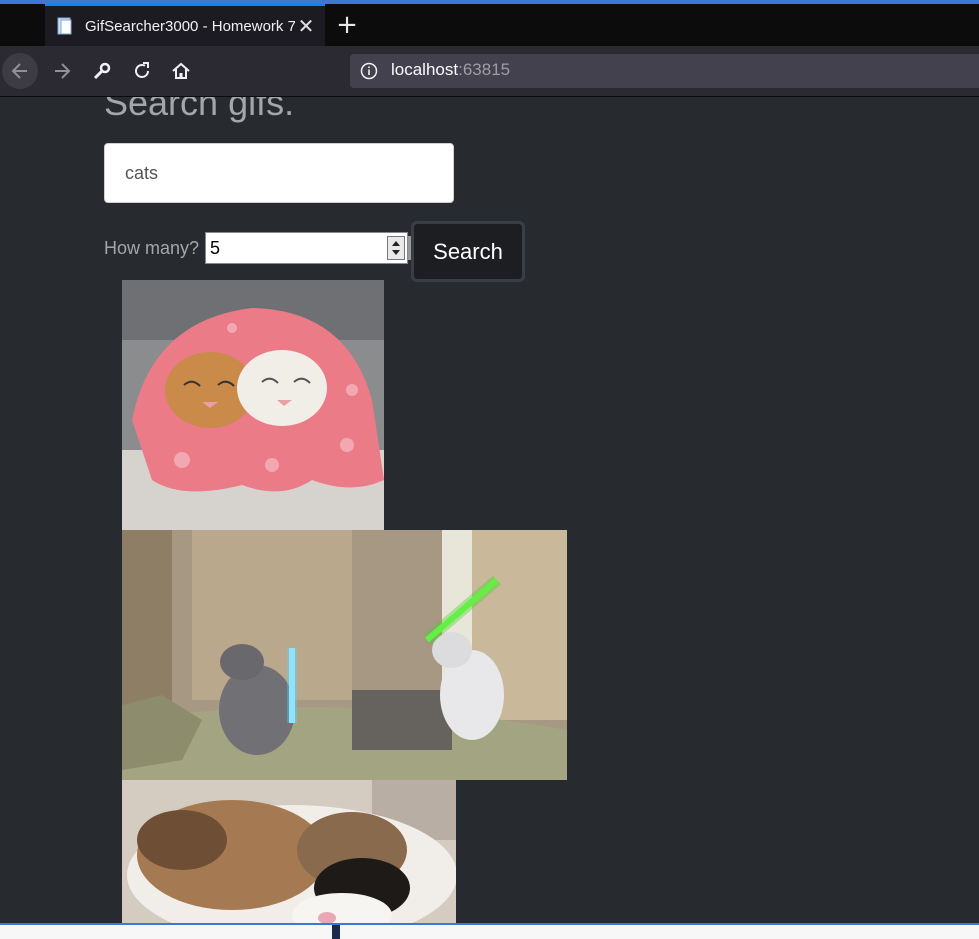  What do you see at coordinates (396, 252) in the screenshot?
I see `spinner-down-icon` at bounding box center [396, 252].